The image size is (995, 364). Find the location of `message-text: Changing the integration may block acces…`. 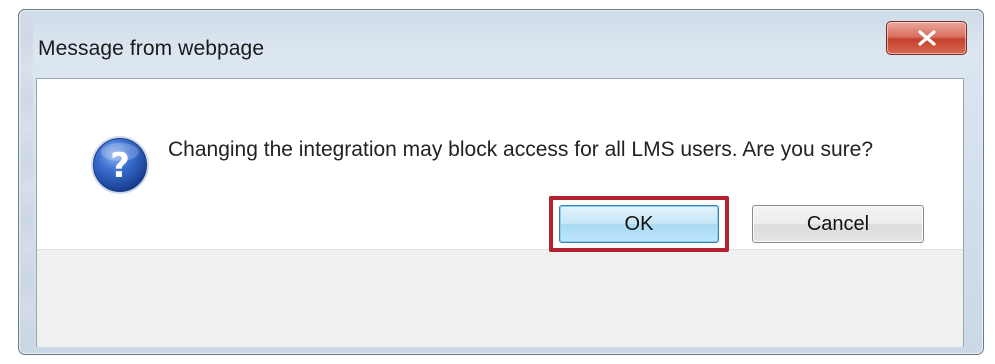

message-text: Changing the integration may block acces… is located at coordinates (521, 149).